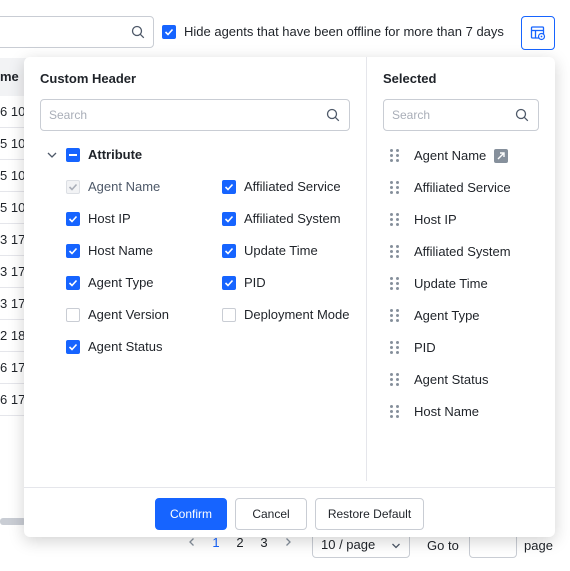  I want to click on selected-item: Agent Status, so click(439, 379).